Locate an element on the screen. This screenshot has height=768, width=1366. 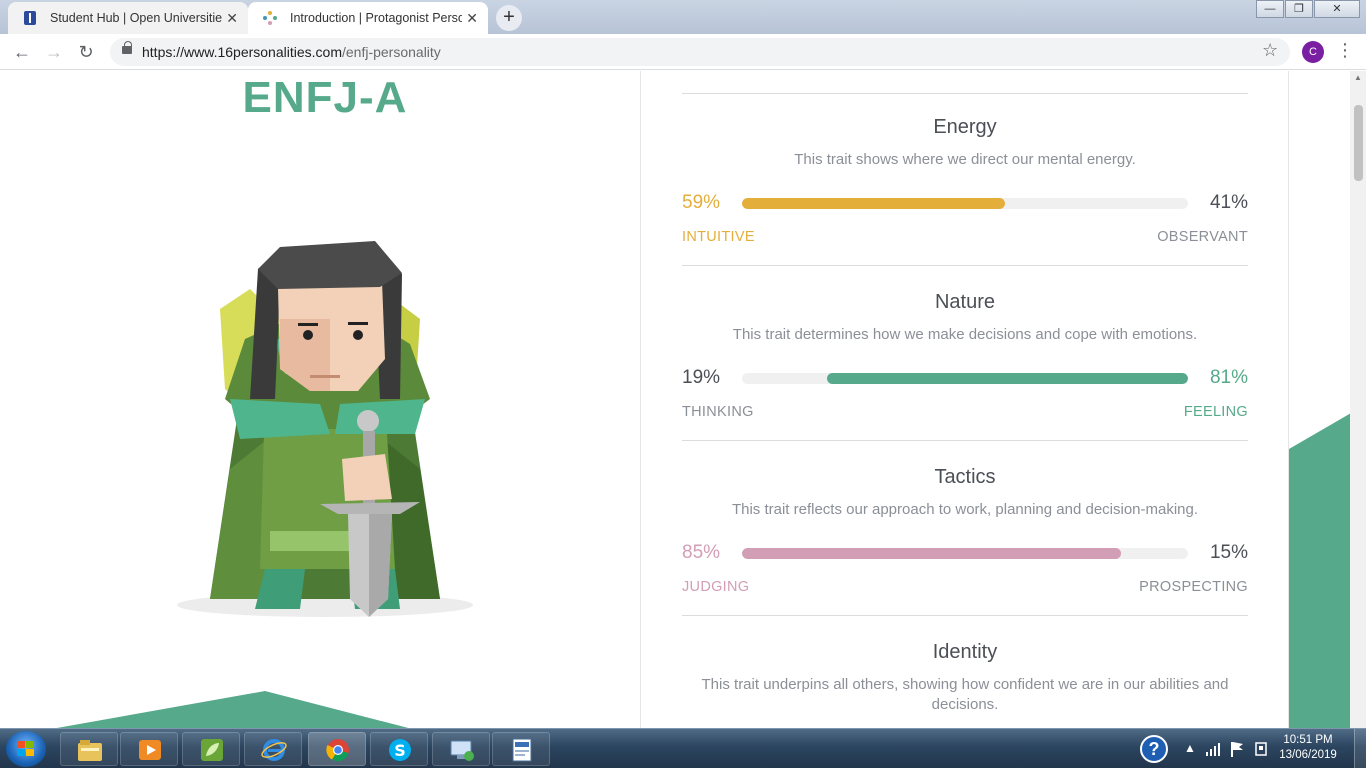
file-explorer-button is located at coordinates (89, 749).